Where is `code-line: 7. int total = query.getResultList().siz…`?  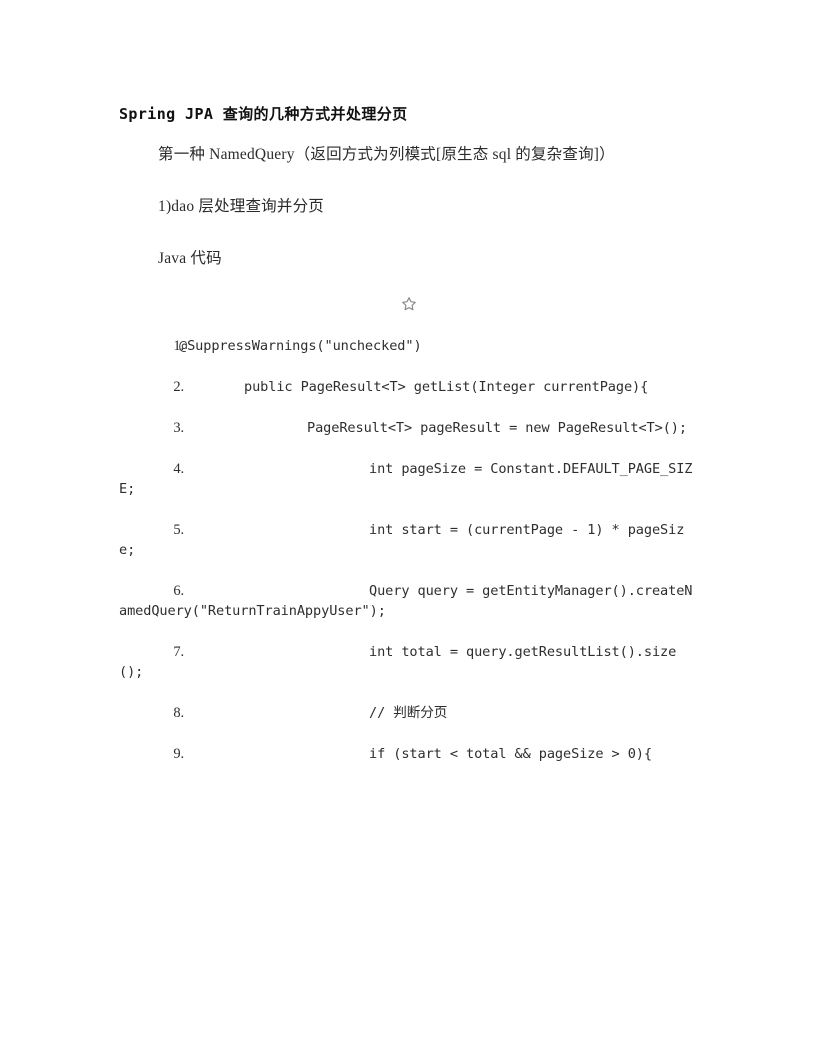
code-line: 7. int total = query.getResultList().siz… is located at coordinates (409, 662).